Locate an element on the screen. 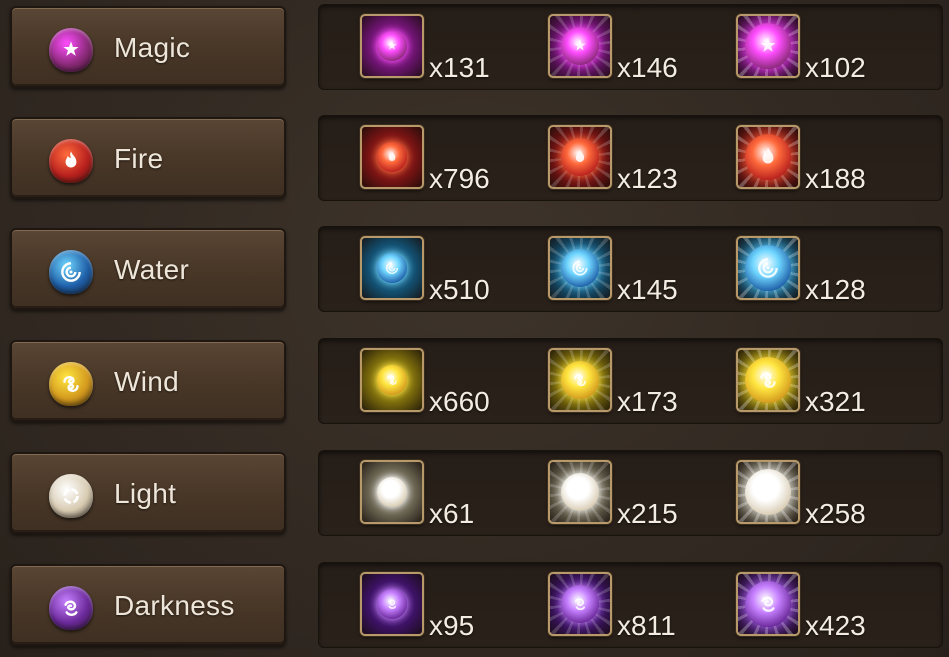 The image size is (949, 657). essence-item-low: x131 is located at coordinates (435, 51).